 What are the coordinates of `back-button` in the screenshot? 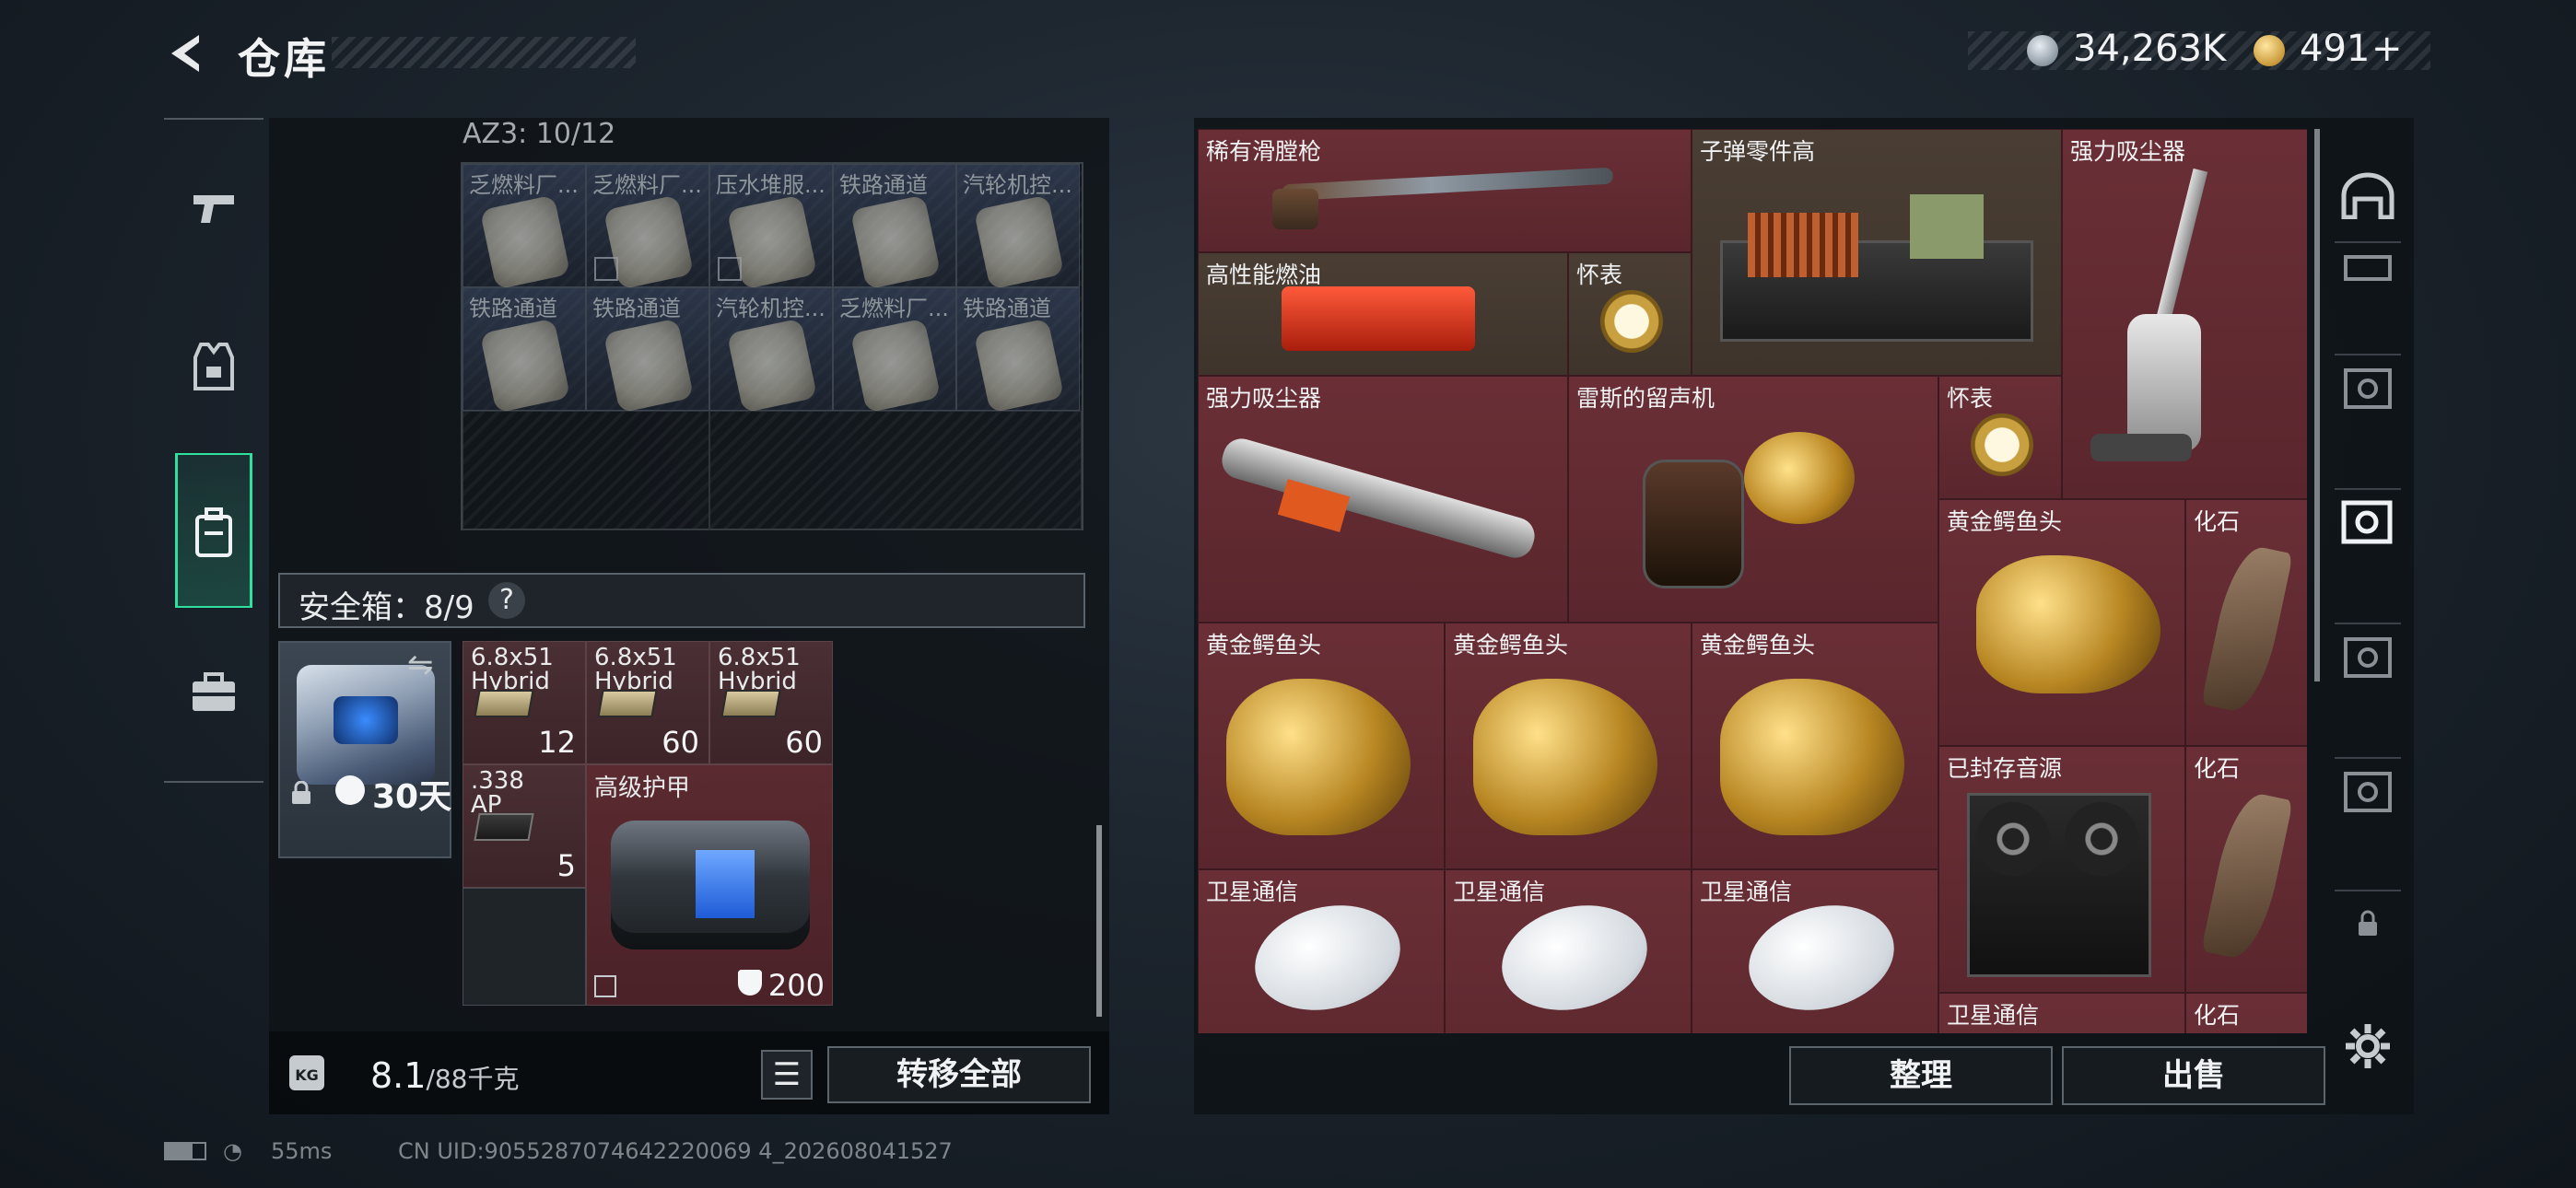 It's located at (186, 53).